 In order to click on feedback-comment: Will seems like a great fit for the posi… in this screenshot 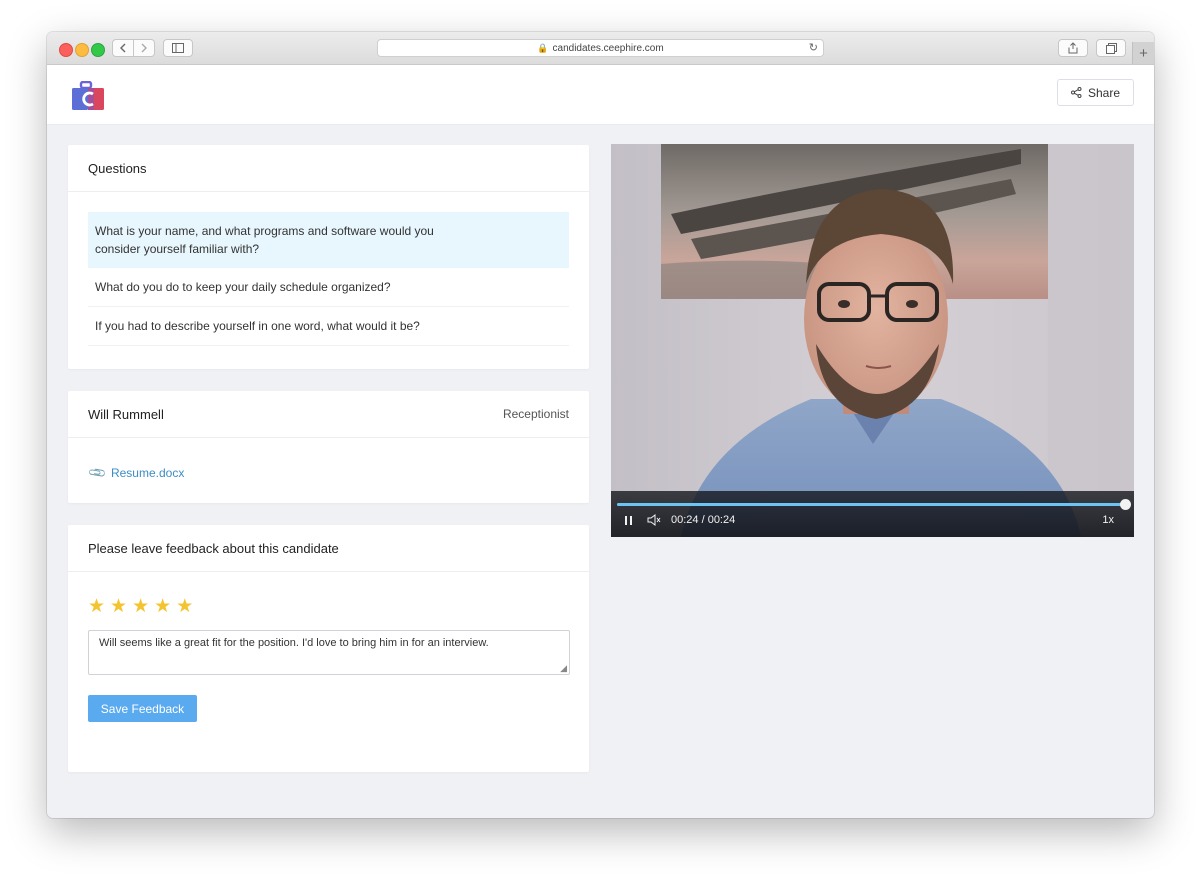, I will do `click(294, 643)`.